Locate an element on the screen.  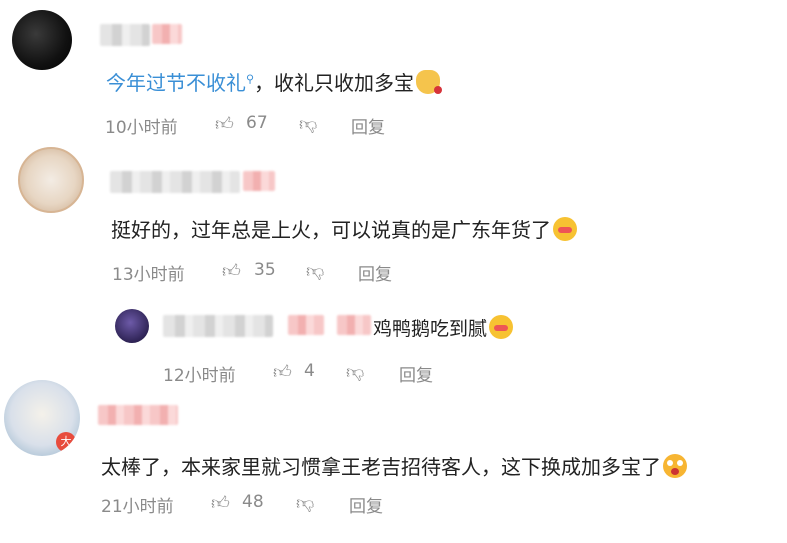
comment-text: 今年过节不收礼⚲，收礼只收加多宝 is located at coordinates (274, 81).